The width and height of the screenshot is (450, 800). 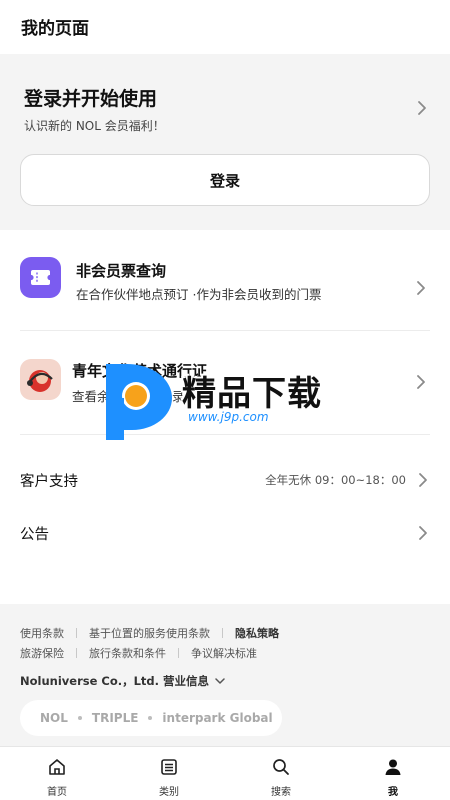 I want to click on terms-link: 使用条款, so click(x=42, y=633).